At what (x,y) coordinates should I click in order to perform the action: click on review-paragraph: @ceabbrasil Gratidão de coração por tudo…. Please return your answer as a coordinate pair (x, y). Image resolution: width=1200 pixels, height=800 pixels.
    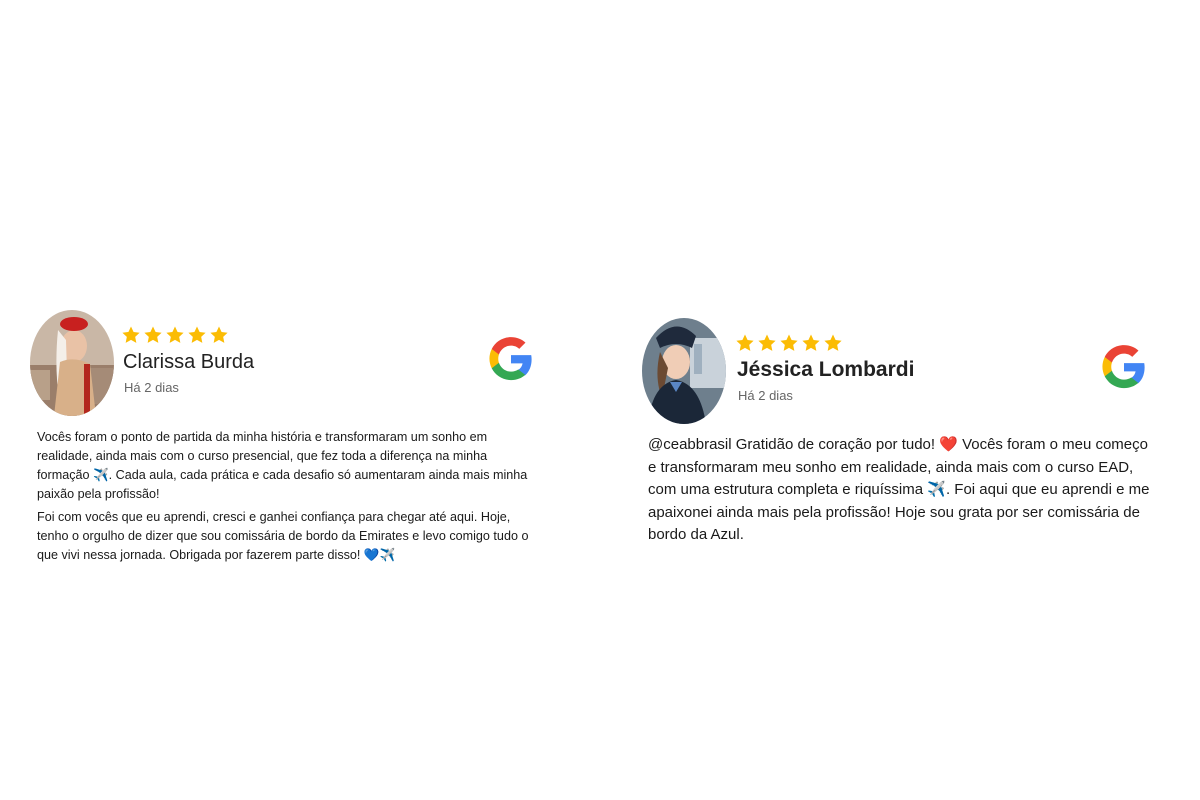
    Looking at the image, I should click on (899, 489).